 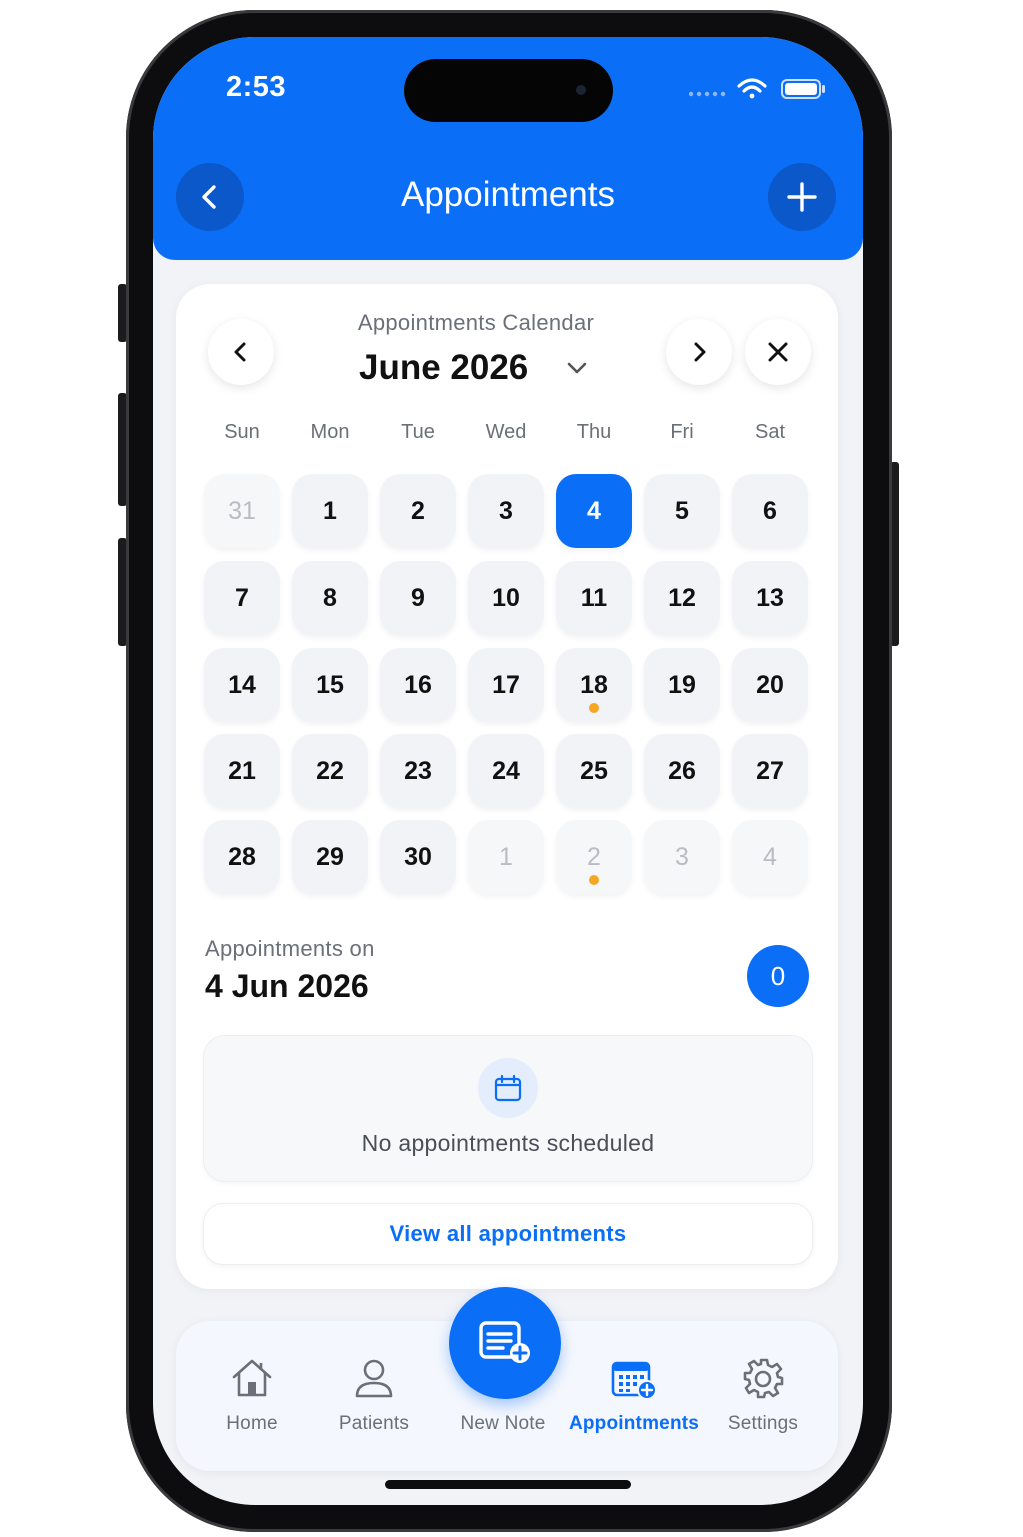 I want to click on day-number: 6, so click(x=770, y=510).